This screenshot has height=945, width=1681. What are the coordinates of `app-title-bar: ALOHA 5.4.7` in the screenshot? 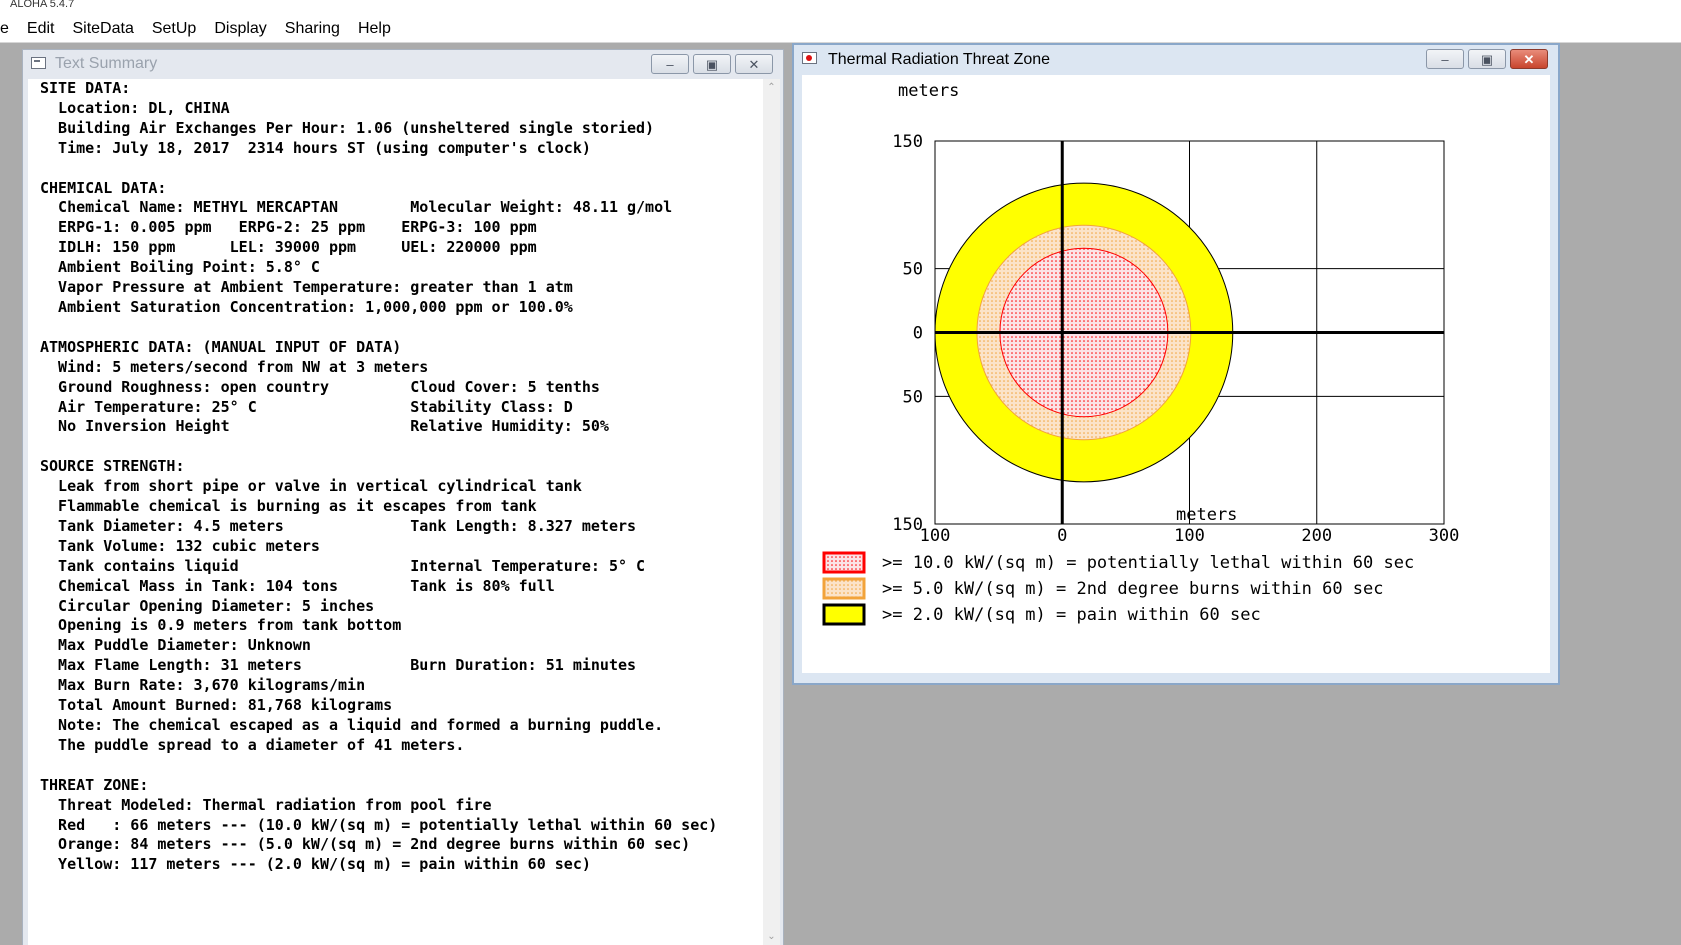 It's located at (840, 8).